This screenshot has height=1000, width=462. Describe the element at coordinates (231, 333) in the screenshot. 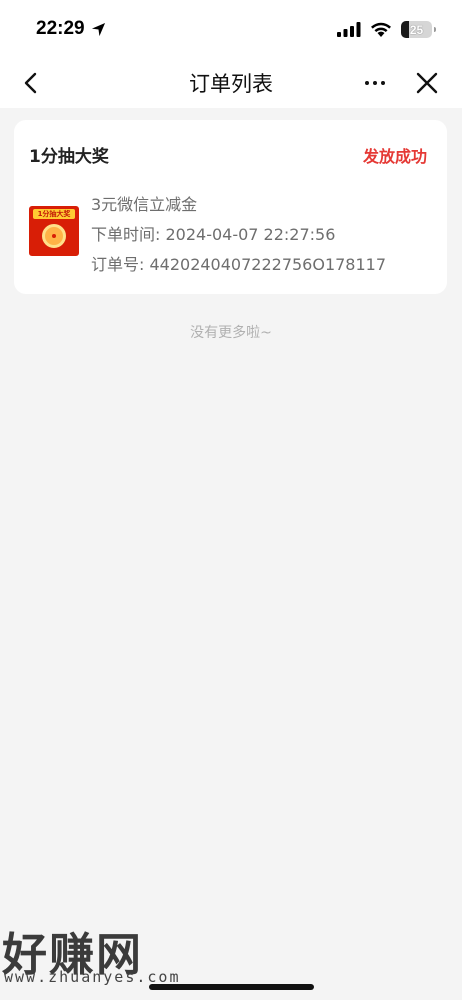

I see `list-end-text: 没有更多啦~` at that location.